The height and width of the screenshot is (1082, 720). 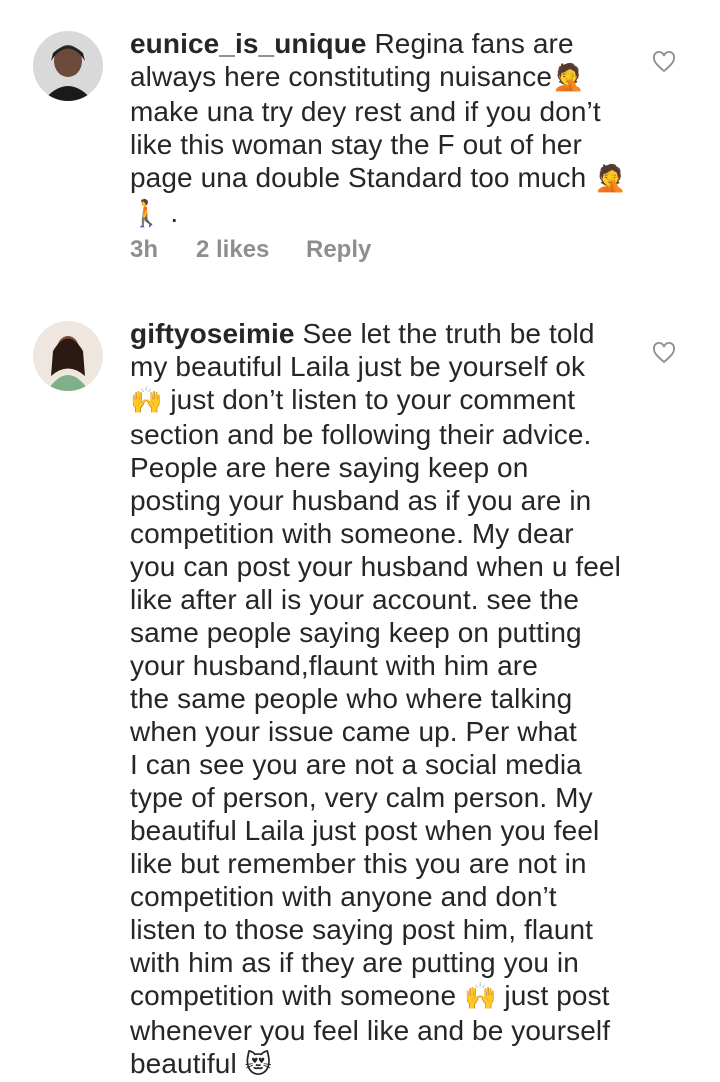 What do you see at coordinates (369, 399) in the screenshot?
I see `comment-line: just don’t listen to your comment` at bounding box center [369, 399].